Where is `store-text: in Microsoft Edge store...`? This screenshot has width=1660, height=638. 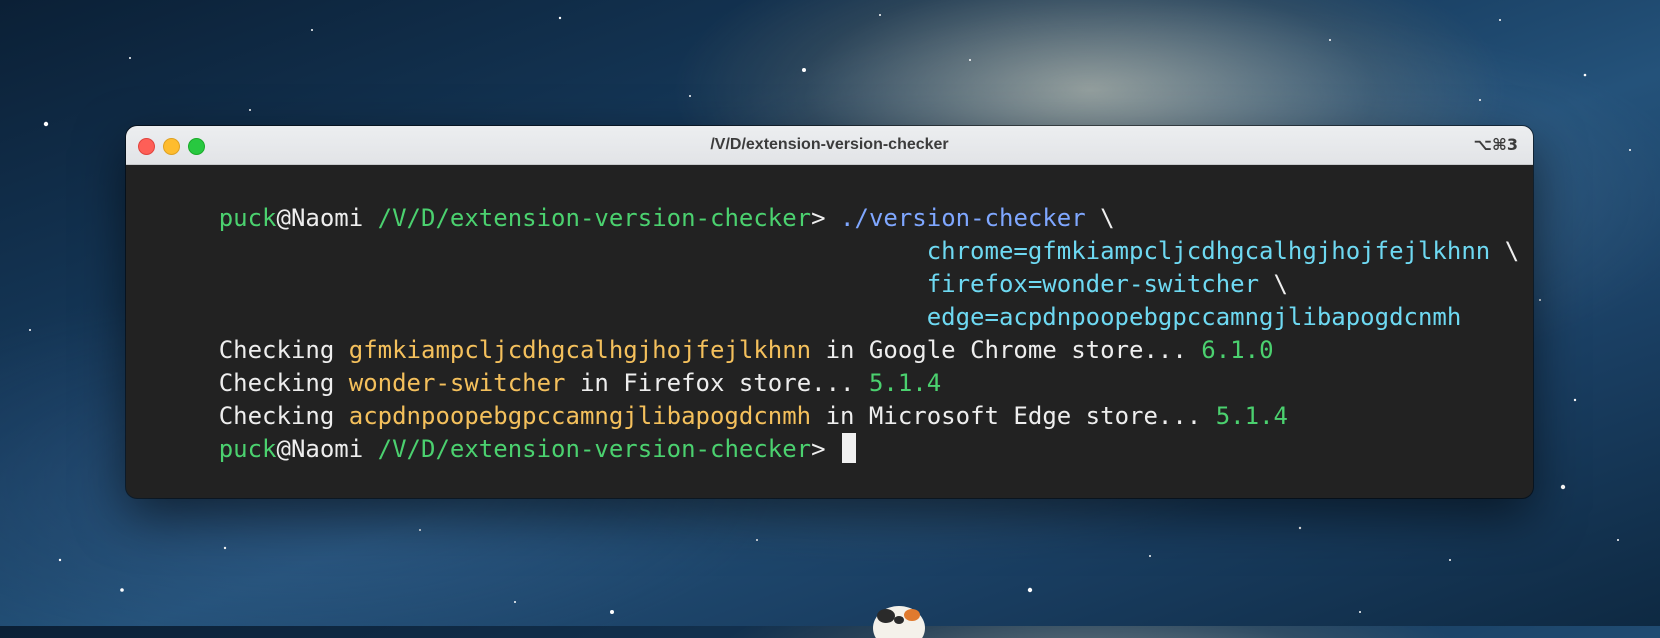 store-text: in Microsoft Edge store... is located at coordinates (1013, 416).